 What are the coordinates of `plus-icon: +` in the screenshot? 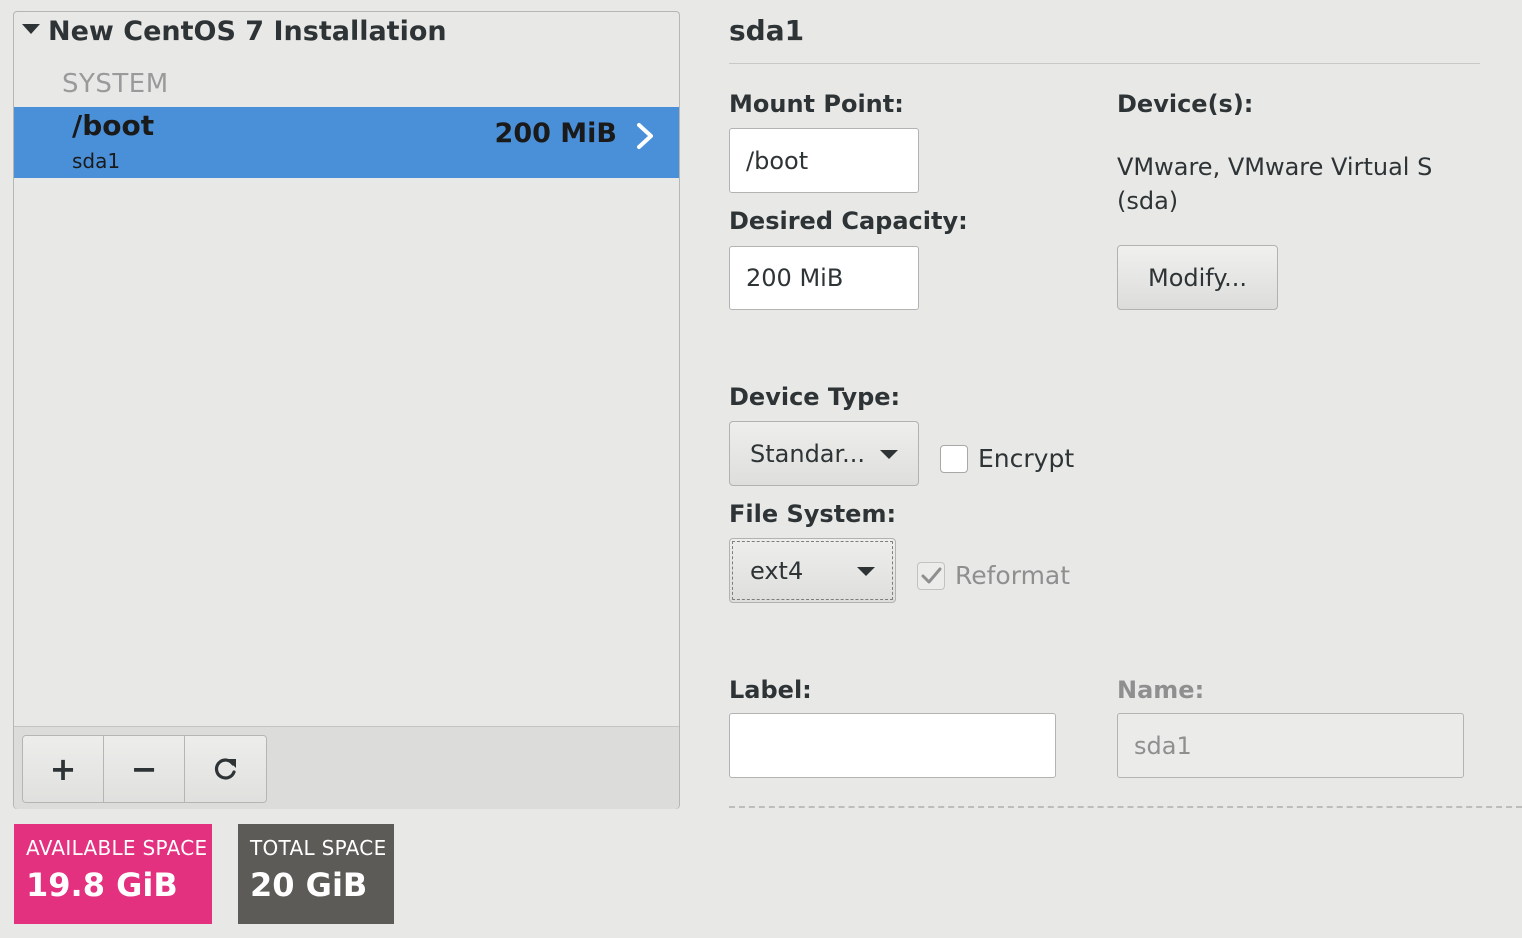 It's located at (63, 769).